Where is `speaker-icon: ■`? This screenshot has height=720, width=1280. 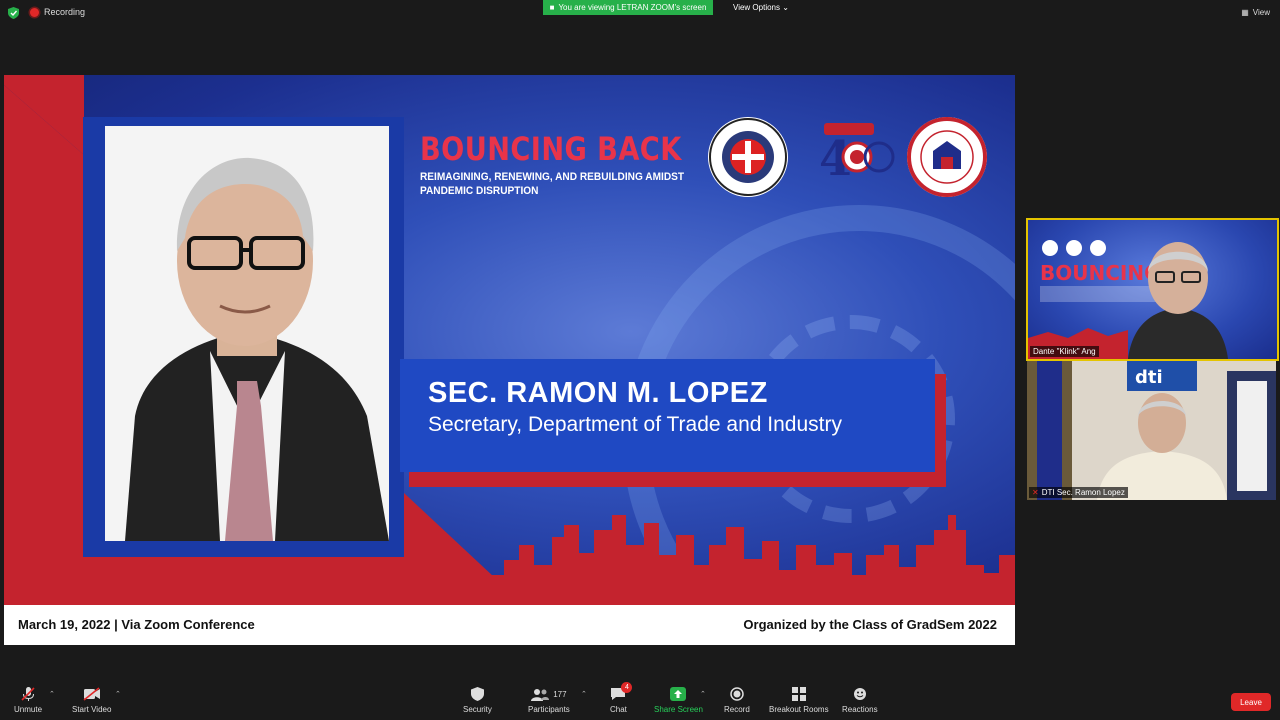
speaker-icon: ■ is located at coordinates (552, 7).